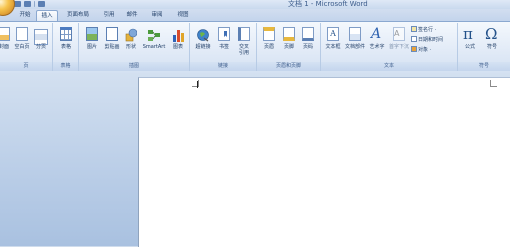  Describe the element at coordinates (134, 66) in the screenshot. I see `group-label-illustrations: 插图` at that location.